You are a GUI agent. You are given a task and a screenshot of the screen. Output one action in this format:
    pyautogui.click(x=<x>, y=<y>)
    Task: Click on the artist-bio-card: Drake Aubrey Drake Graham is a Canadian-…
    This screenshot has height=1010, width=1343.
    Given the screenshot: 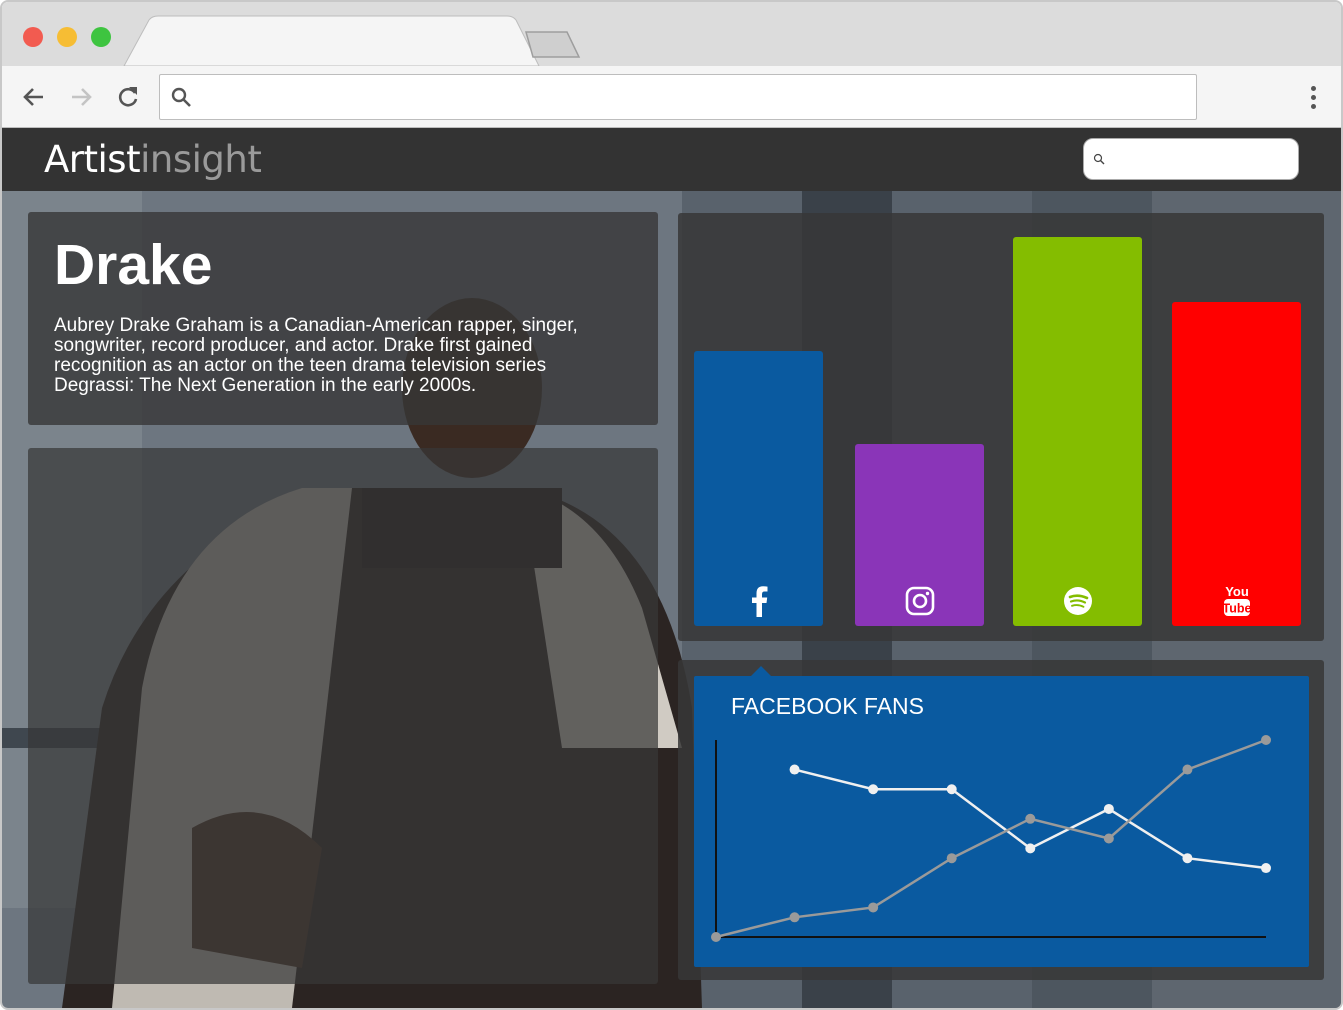 What is the action you would take?
    pyautogui.click(x=343, y=318)
    